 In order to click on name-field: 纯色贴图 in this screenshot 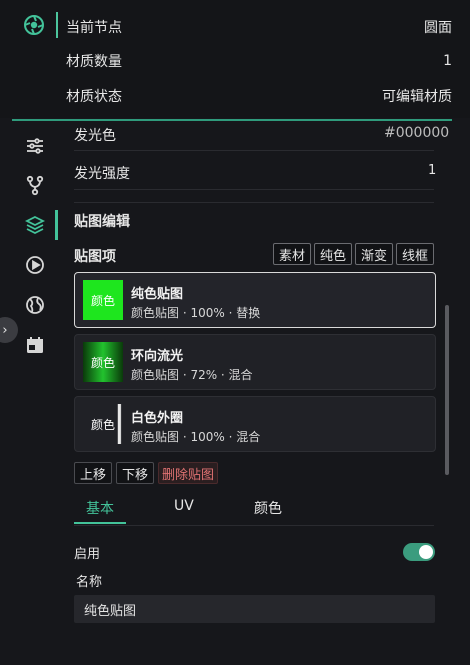, I will do `click(254, 609)`.